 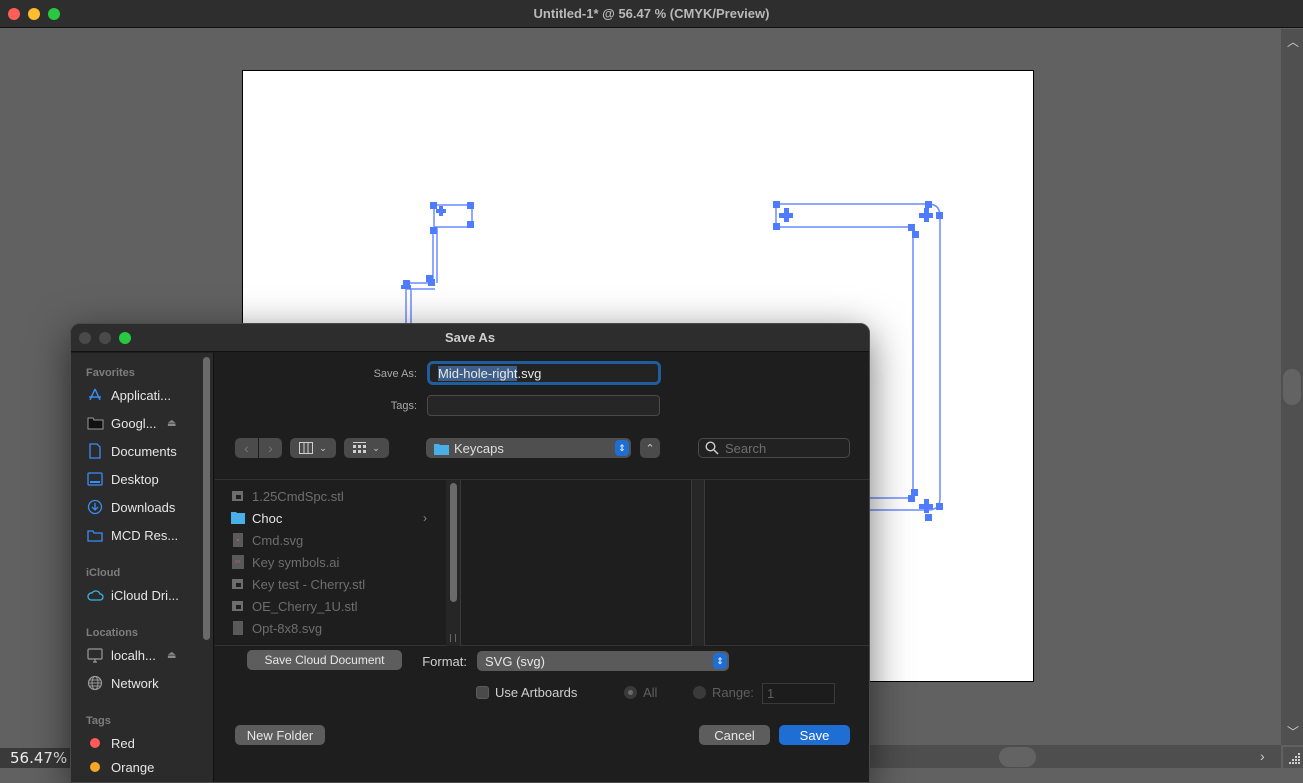 What do you see at coordinates (1262, 756) in the screenshot?
I see `scroll-right-arrow-icon: ›` at bounding box center [1262, 756].